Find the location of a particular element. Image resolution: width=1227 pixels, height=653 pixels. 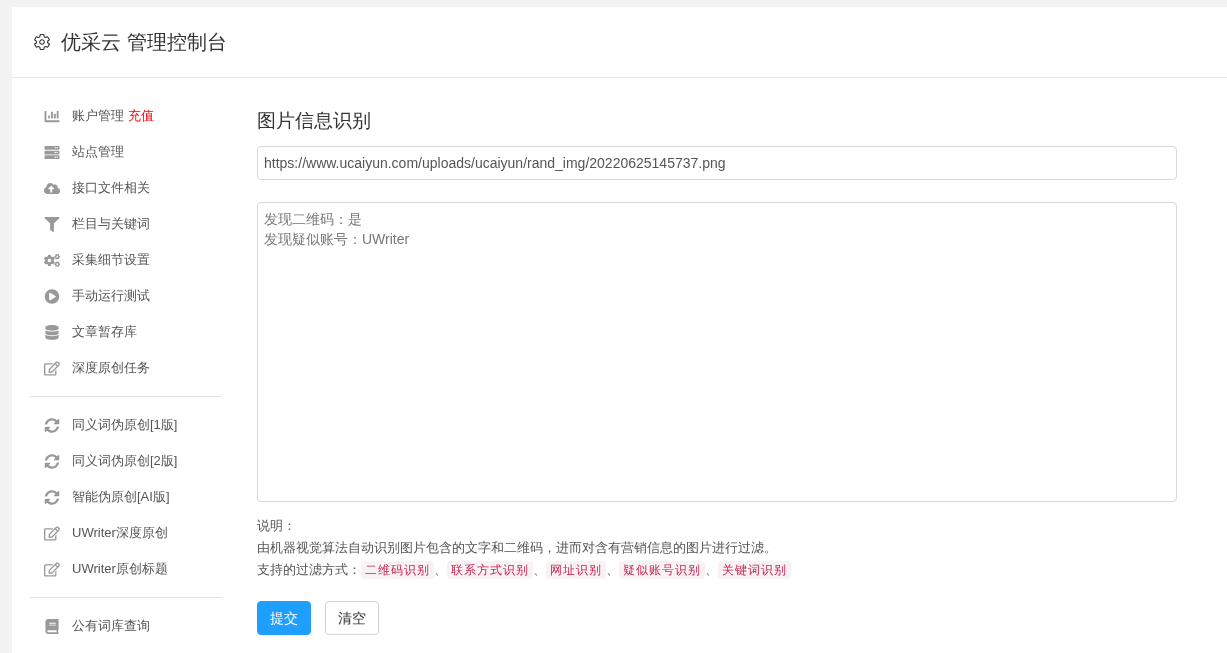

clear-button: 清空 is located at coordinates (352, 618).